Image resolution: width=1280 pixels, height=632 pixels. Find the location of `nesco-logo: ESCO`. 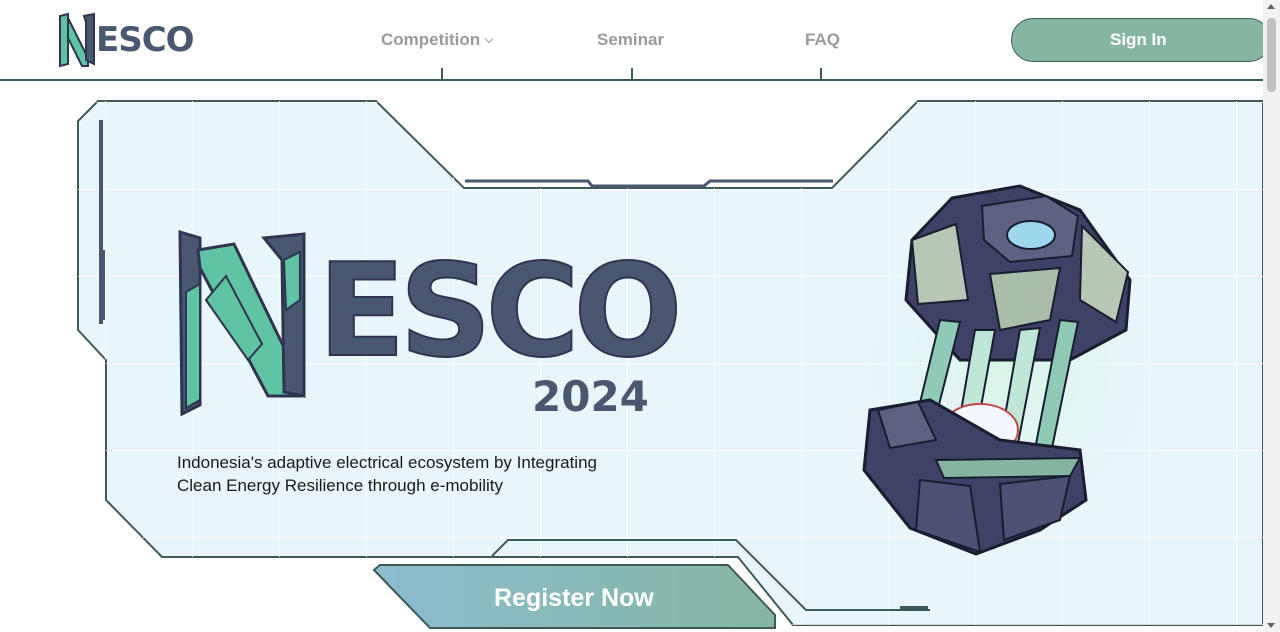

nesco-logo: ESCO is located at coordinates (128, 40).